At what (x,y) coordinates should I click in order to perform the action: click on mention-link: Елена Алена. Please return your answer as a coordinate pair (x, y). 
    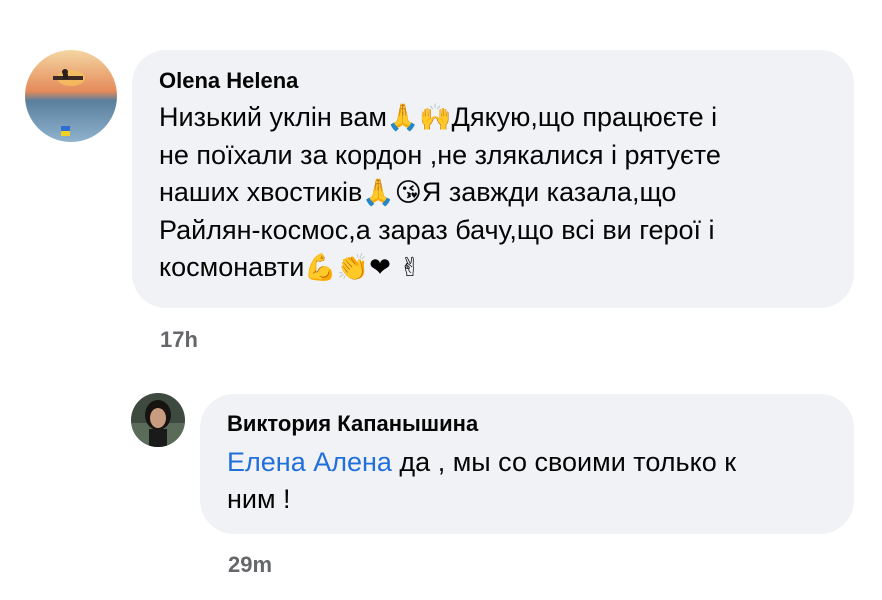
    Looking at the image, I should click on (309, 462).